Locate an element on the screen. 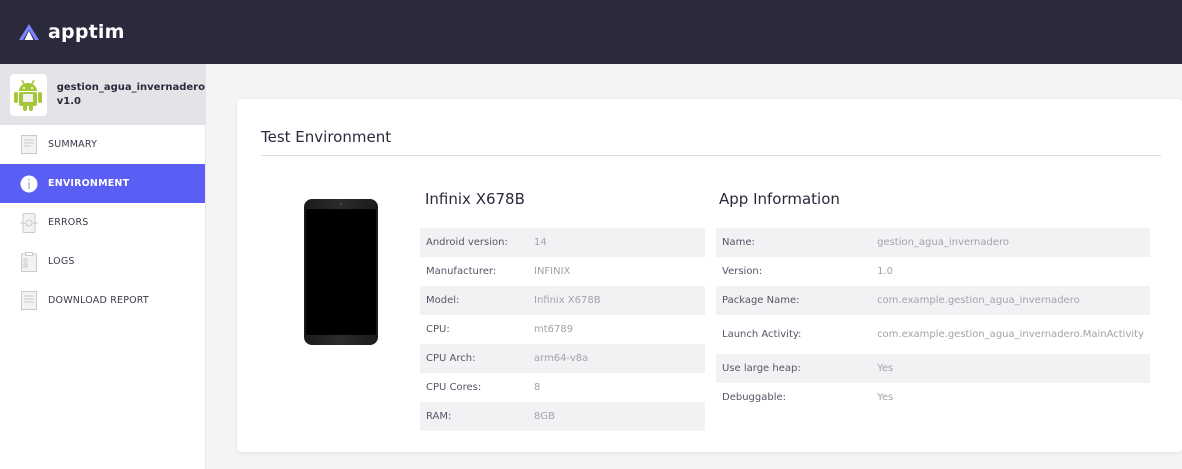  apptim-logo-icon is located at coordinates (29, 32).